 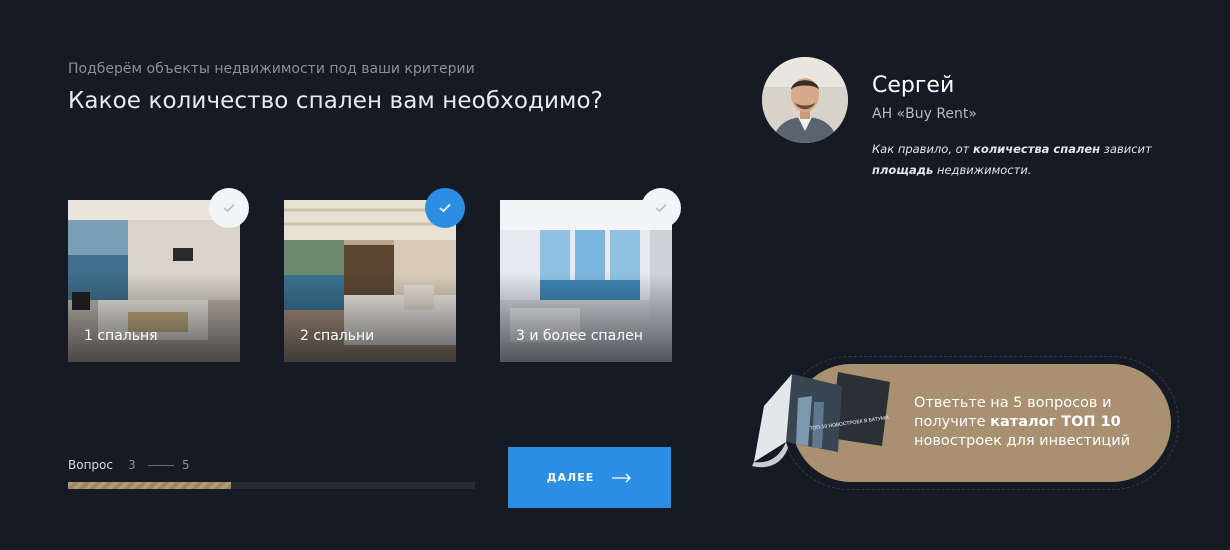 I want to click on progress-label: Вопрос, so click(x=90, y=465).